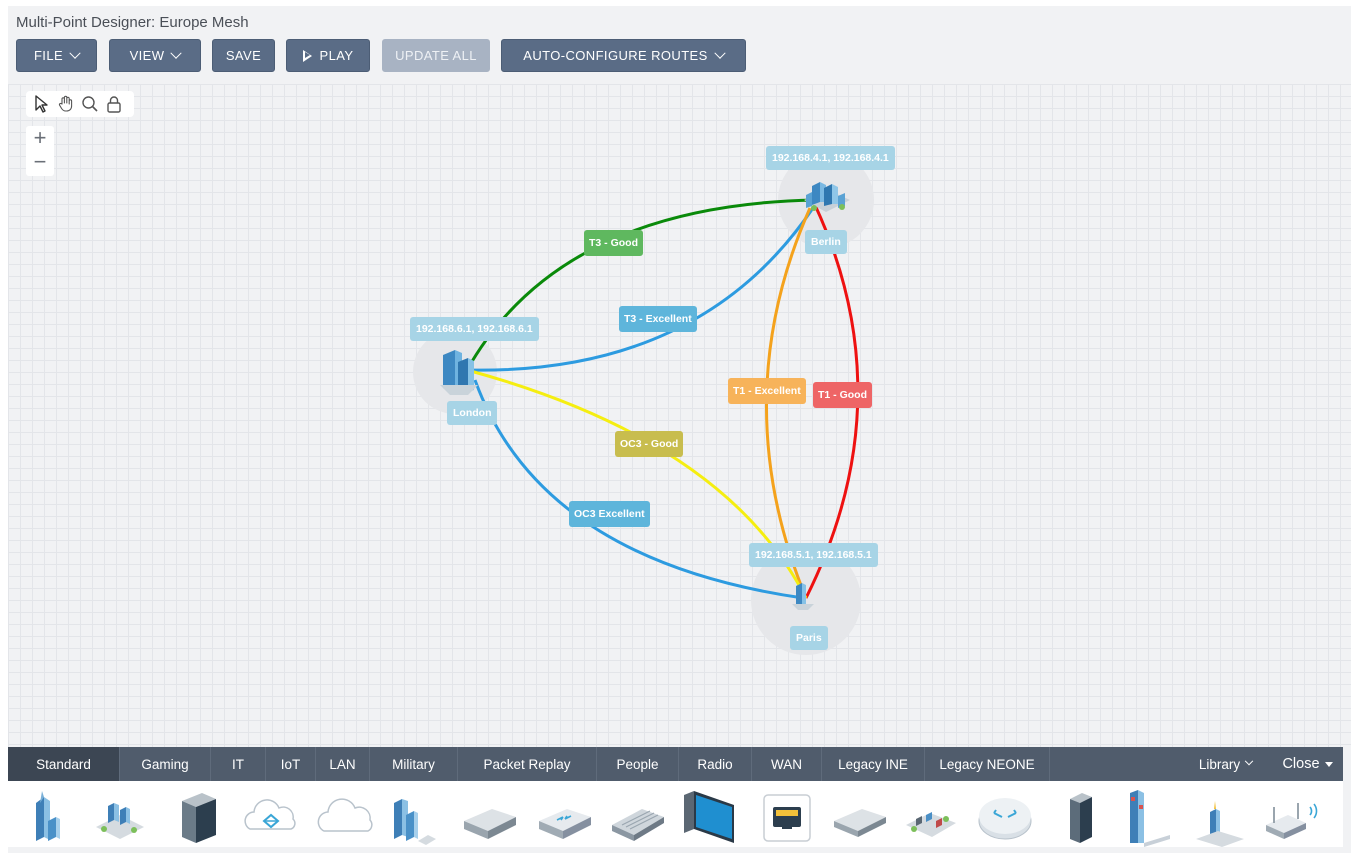  Describe the element at coordinates (472, 413) in the screenshot. I see `london-name-label: London` at that location.